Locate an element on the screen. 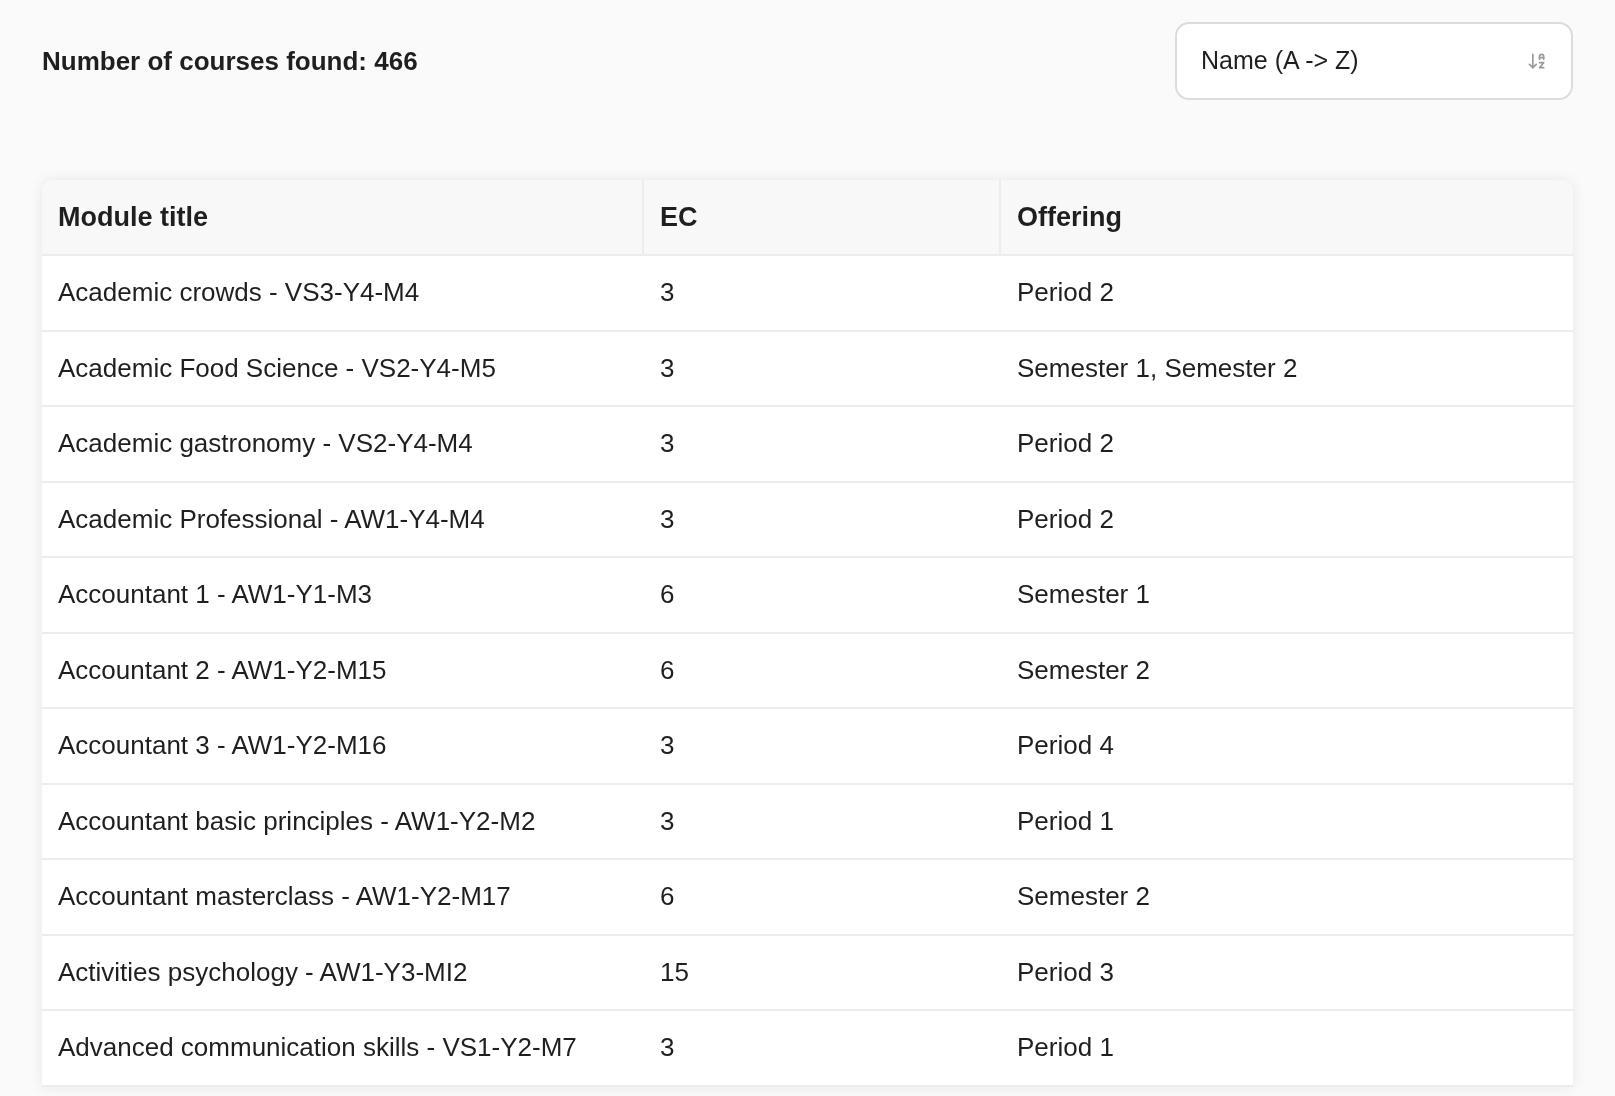 The height and width of the screenshot is (1096, 1615). table-cell-text: Period 3 is located at coordinates (1065, 972).